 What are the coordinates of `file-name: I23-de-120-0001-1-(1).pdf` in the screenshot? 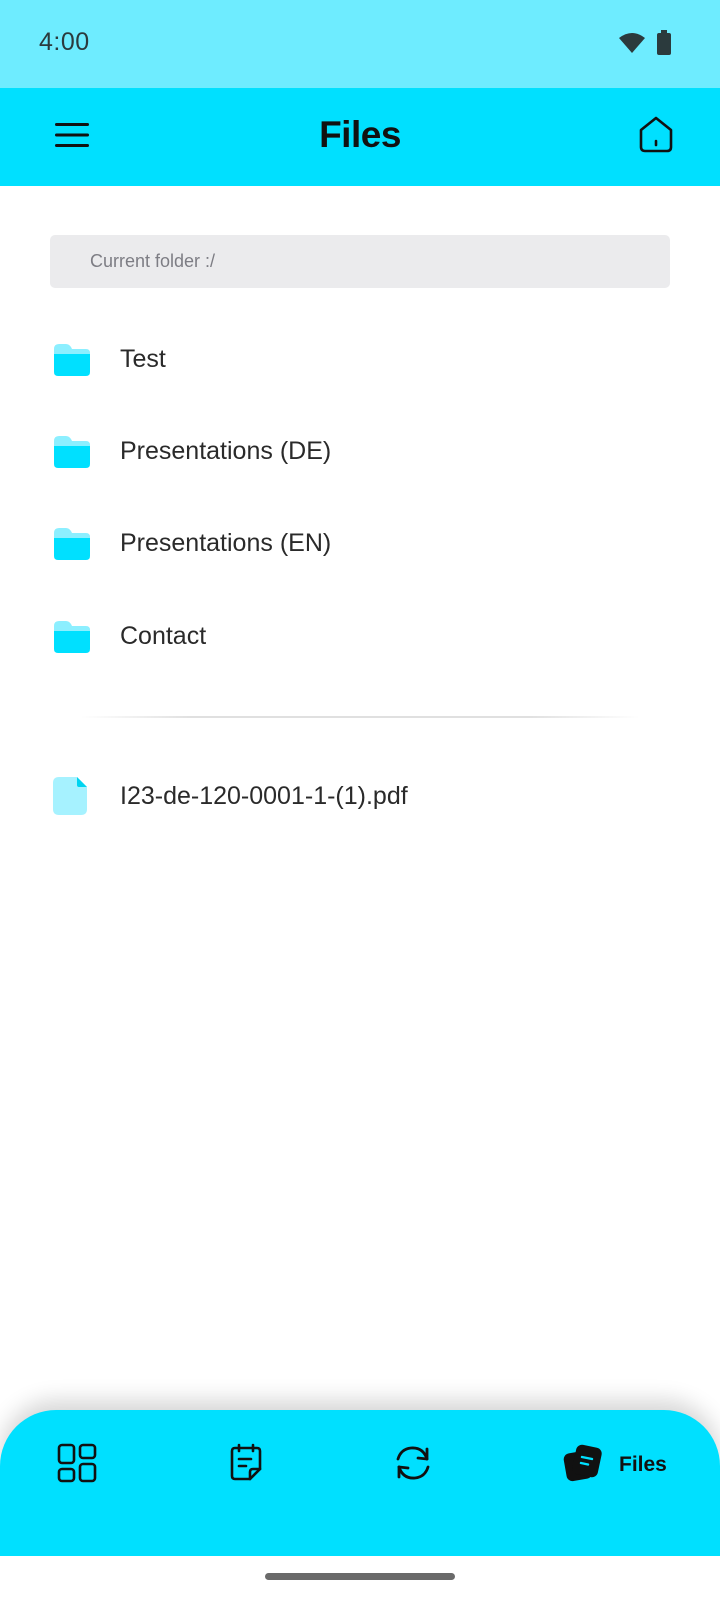 It's located at (264, 795).